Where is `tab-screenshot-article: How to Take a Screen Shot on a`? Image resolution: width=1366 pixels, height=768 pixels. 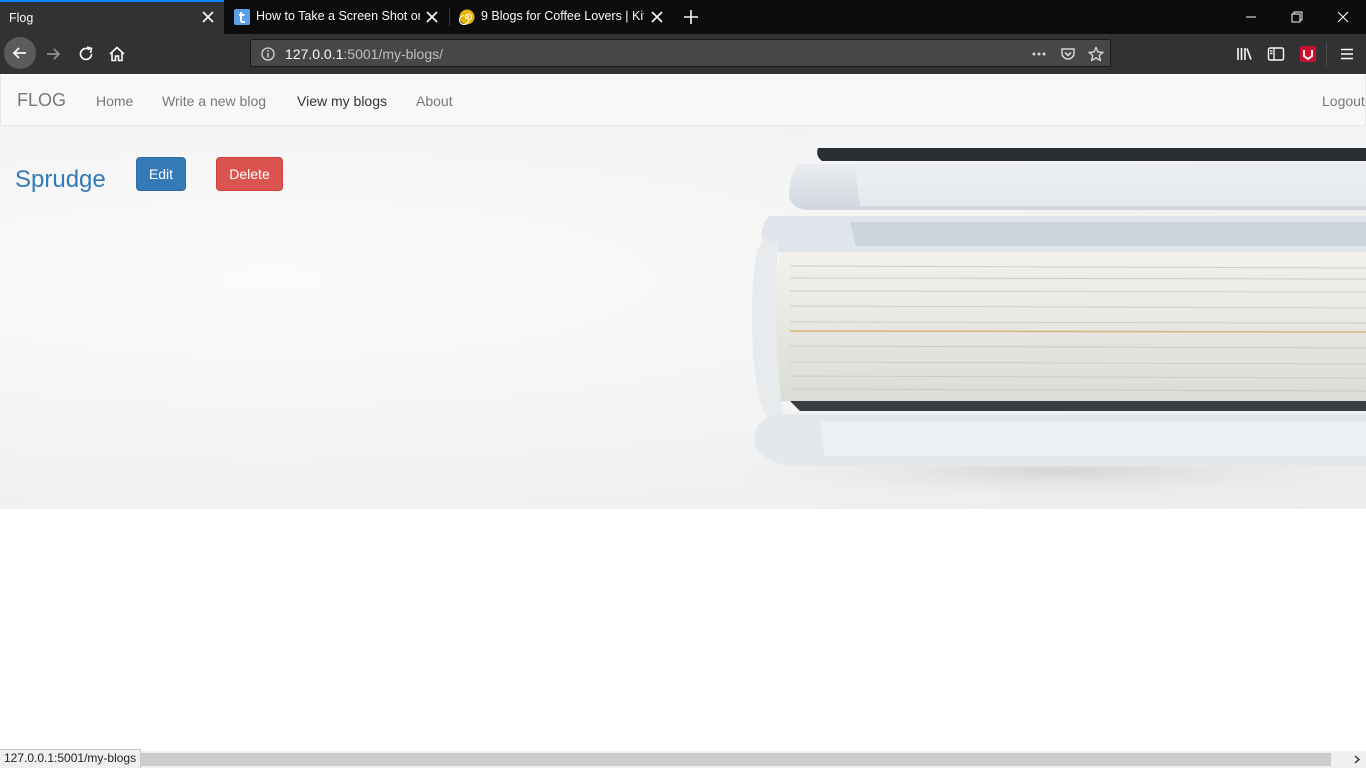
tab-screenshot-article: How to Take a Screen Shot on a is located at coordinates (336, 17).